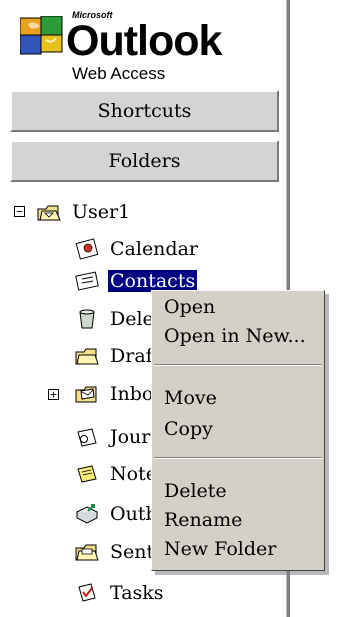 This screenshot has height=617, width=362. Describe the element at coordinates (144, 161) in the screenshot. I see `folders-button: Folders` at that location.